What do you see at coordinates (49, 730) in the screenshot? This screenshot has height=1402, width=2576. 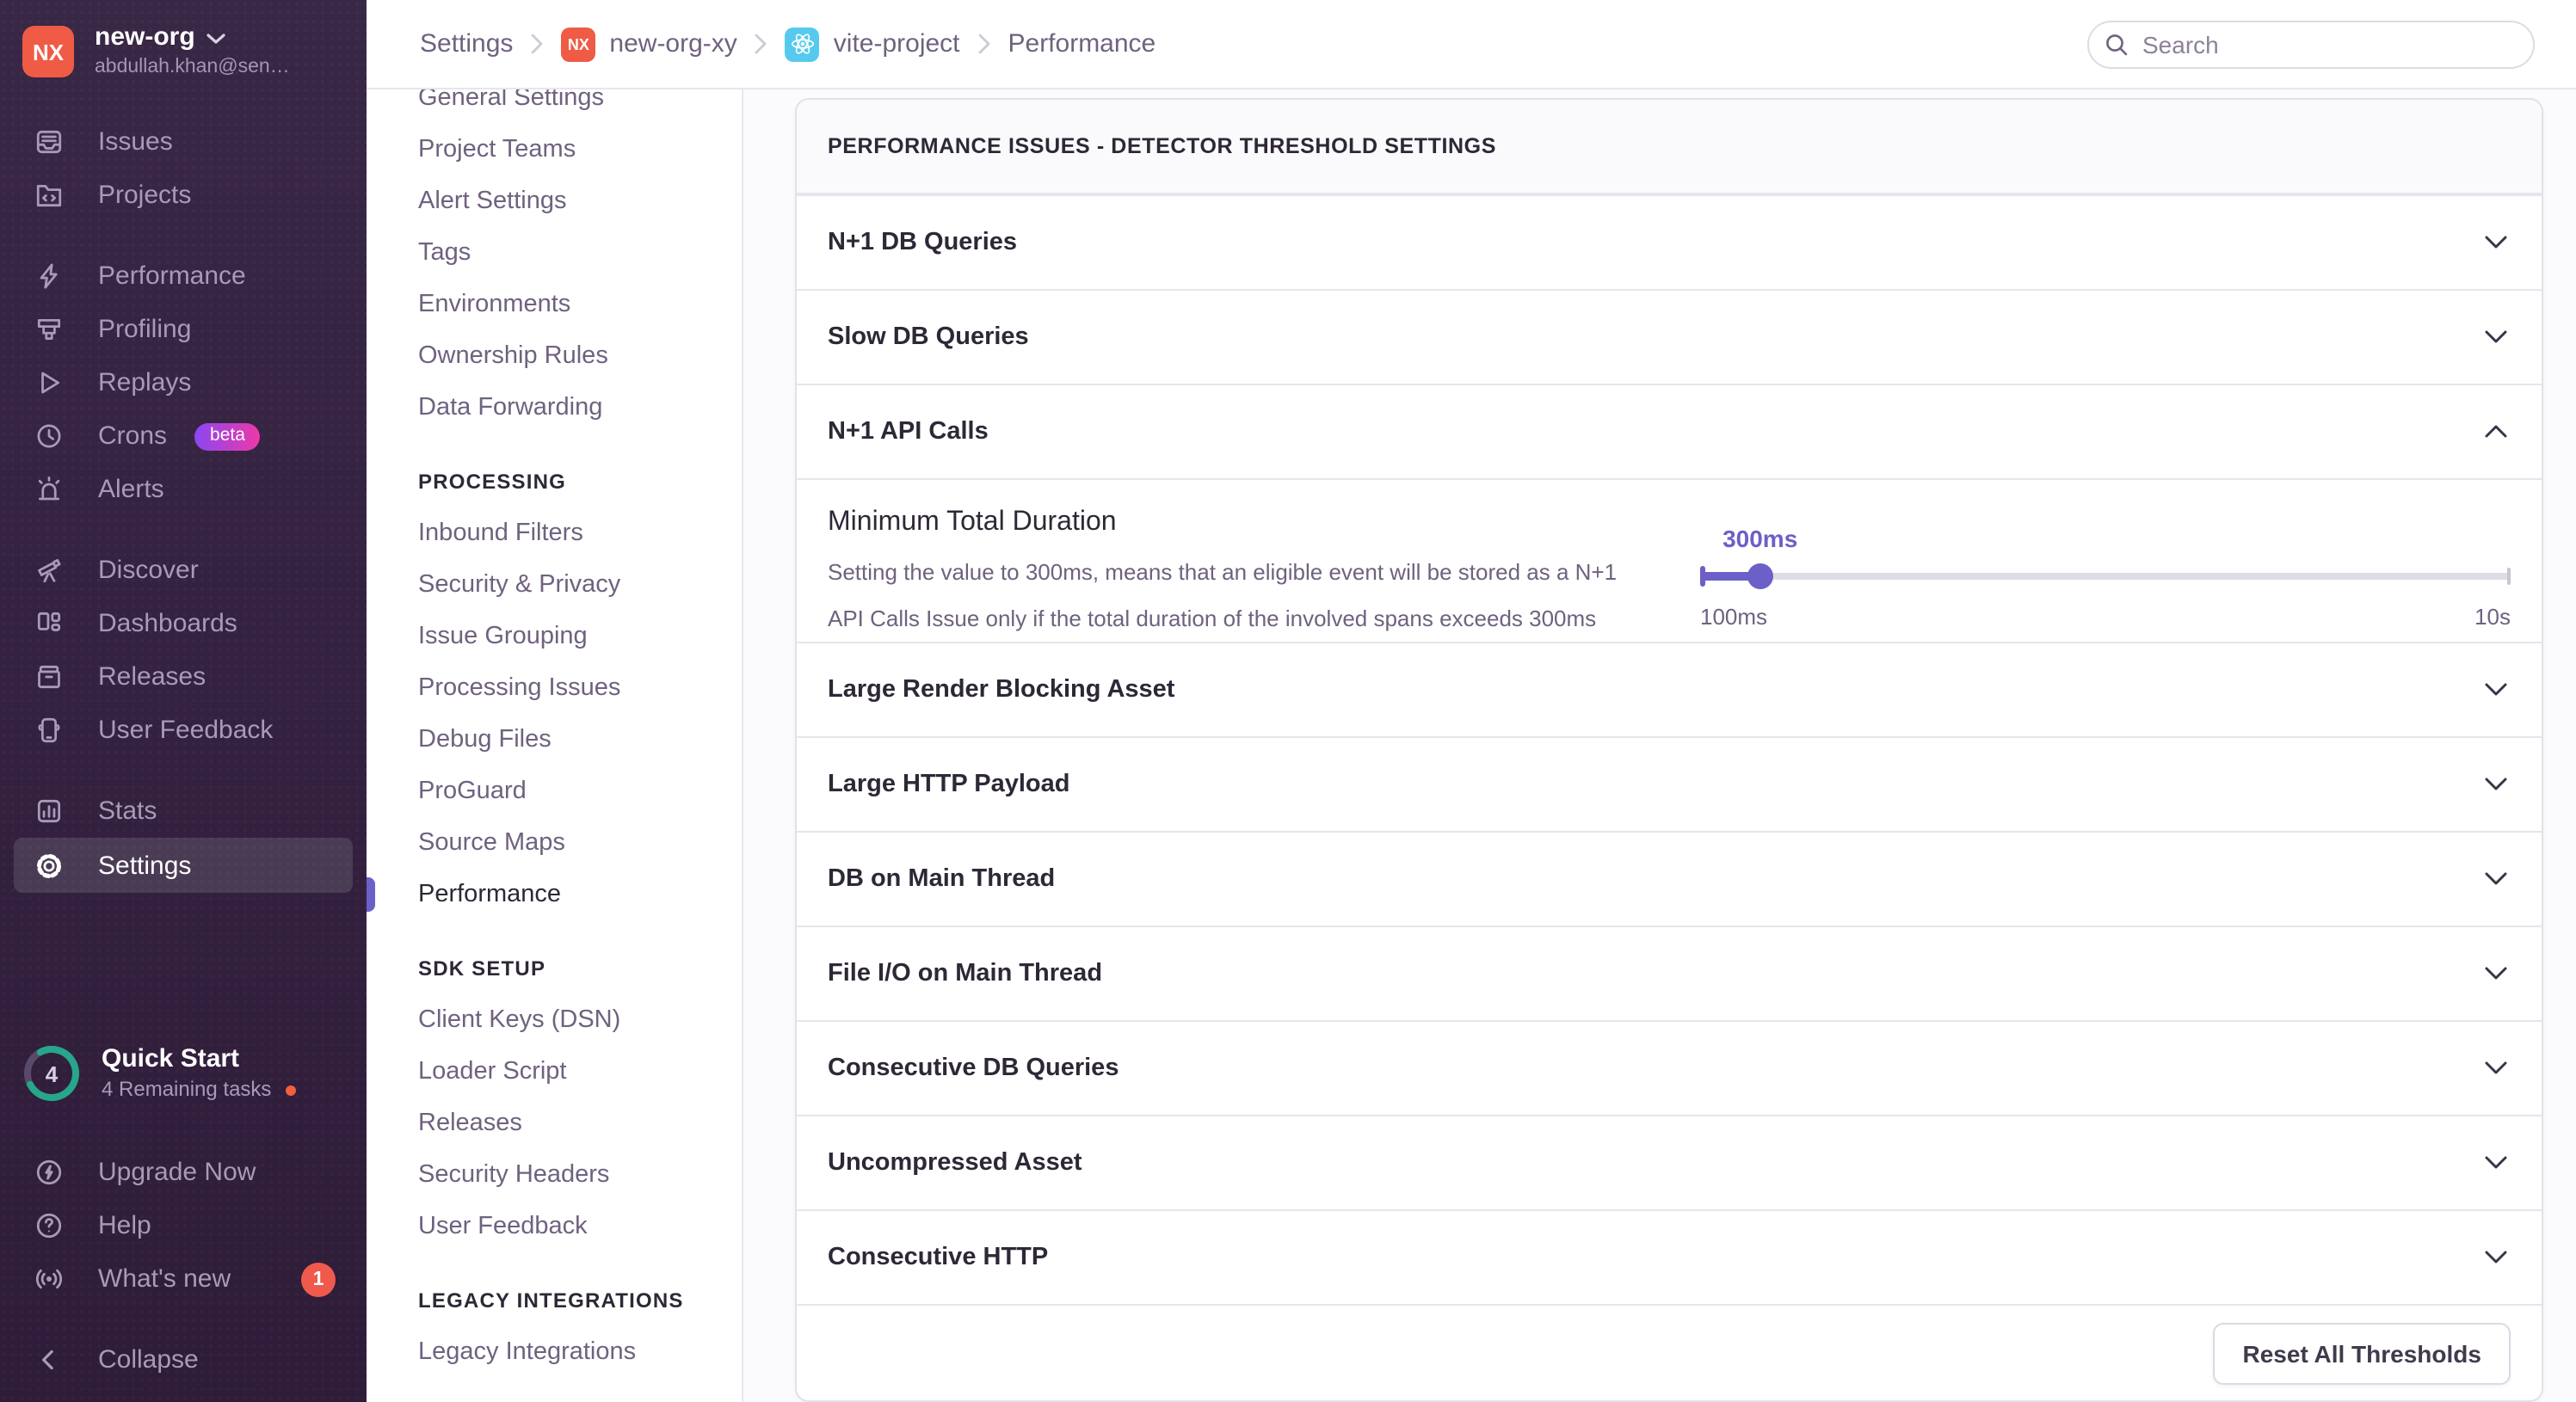 I see `feedback-icon` at bounding box center [49, 730].